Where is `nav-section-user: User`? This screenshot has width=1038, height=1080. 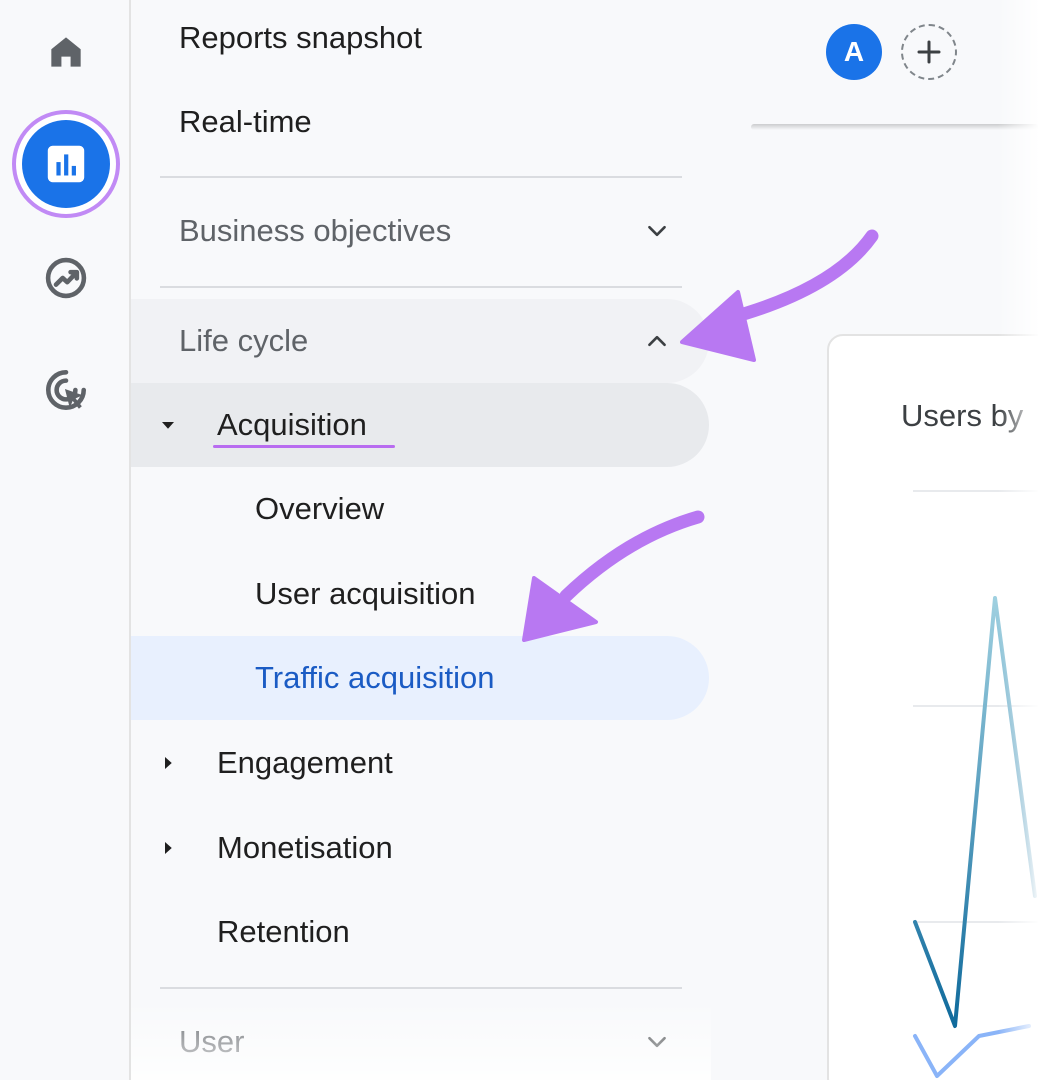 nav-section-user: User is located at coordinates (420, 1040).